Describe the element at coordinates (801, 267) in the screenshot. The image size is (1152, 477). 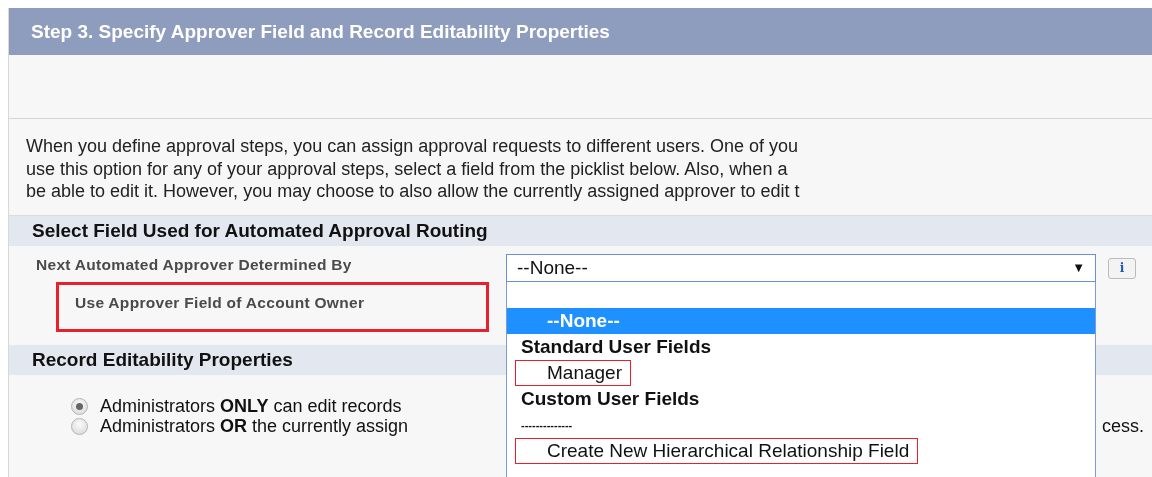
I see `approver-dropdown: --None-- ▼` at that location.